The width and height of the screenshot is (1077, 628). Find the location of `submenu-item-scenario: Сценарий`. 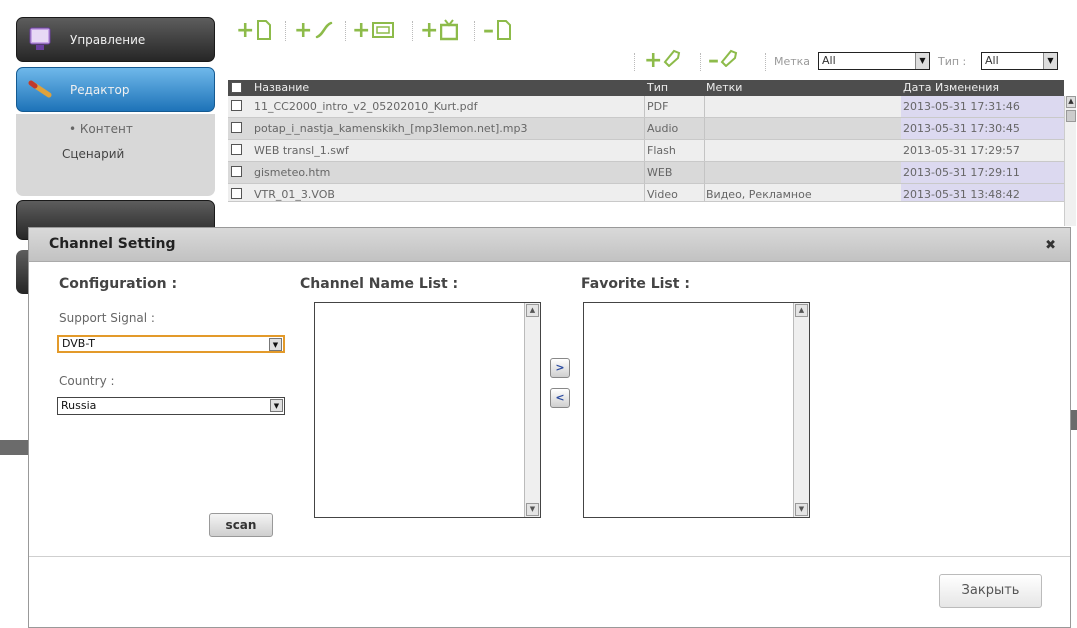

submenu-item-scenario: Сценарий is located at coordinates (93, 154).